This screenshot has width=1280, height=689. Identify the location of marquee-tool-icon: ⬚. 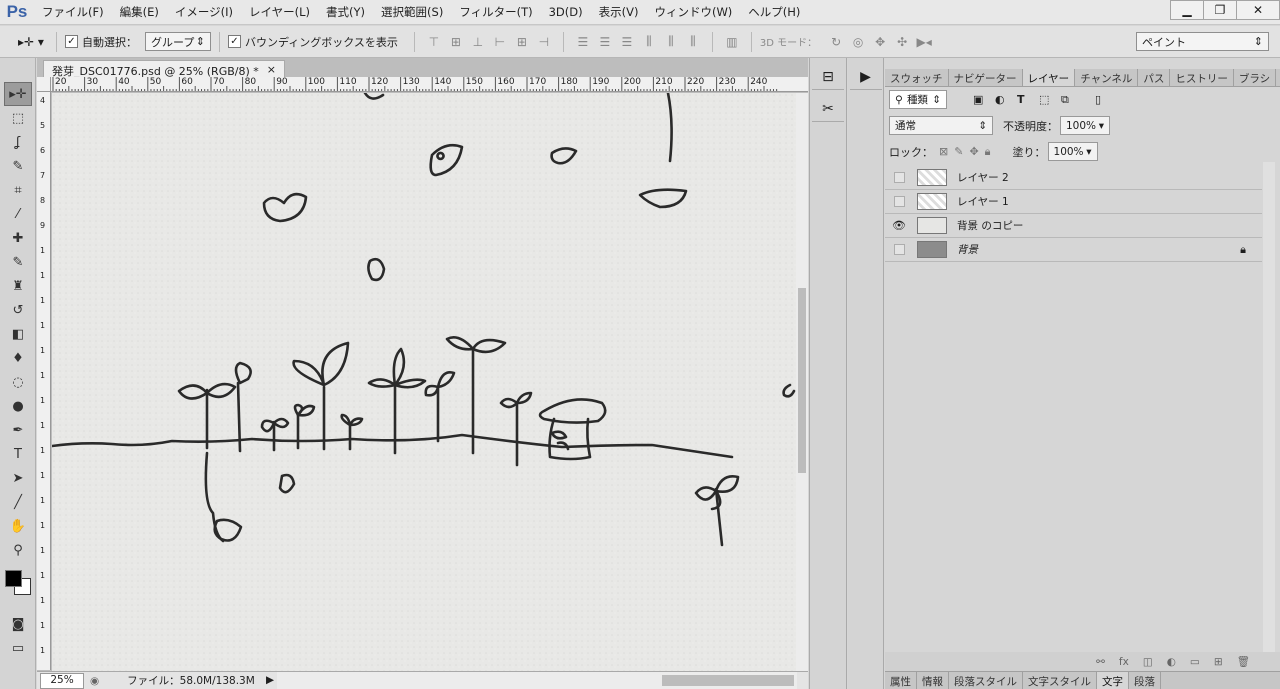
(18, 118).